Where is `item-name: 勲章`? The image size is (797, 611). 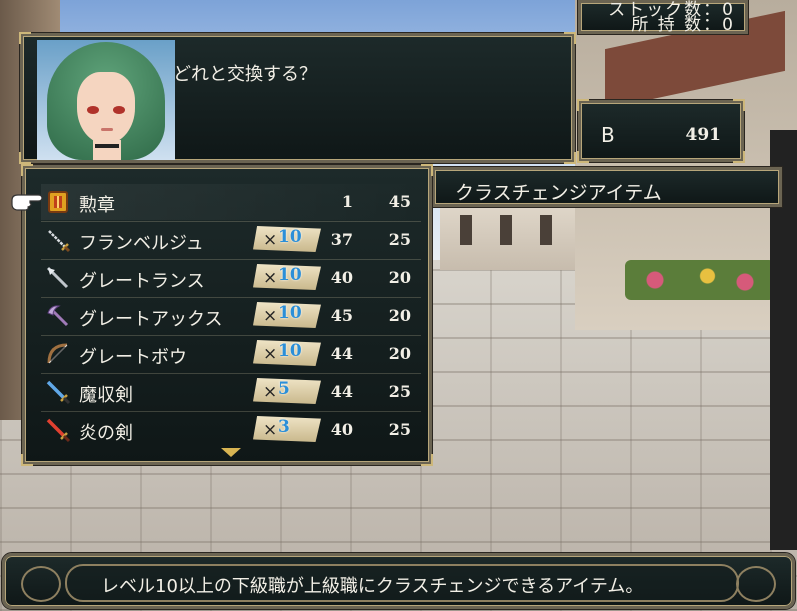 item-name: 勲章 is located at coordinates (97, 205).